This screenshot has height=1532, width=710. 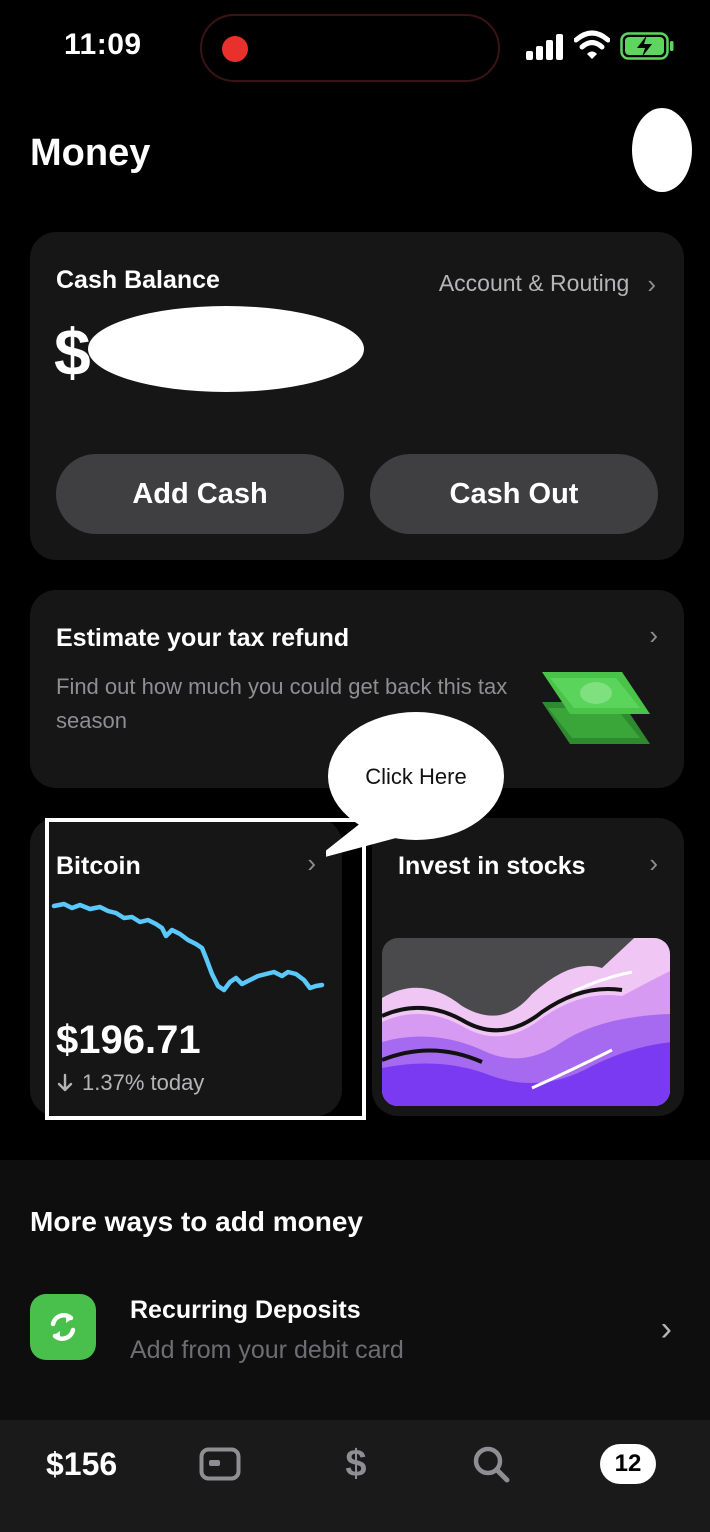 I want to click on profile-avatar, so click(x=662, y=150).